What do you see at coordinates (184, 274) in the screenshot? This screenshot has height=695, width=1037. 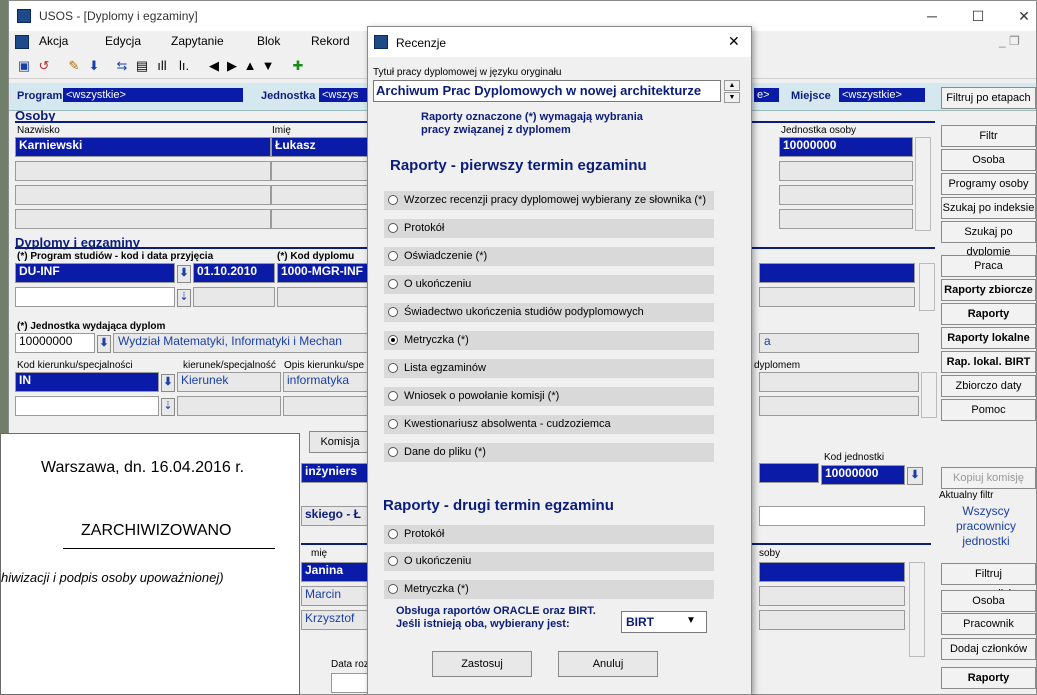 I see `program-lov-icon: ⬇` at bounding box center [184, 274].